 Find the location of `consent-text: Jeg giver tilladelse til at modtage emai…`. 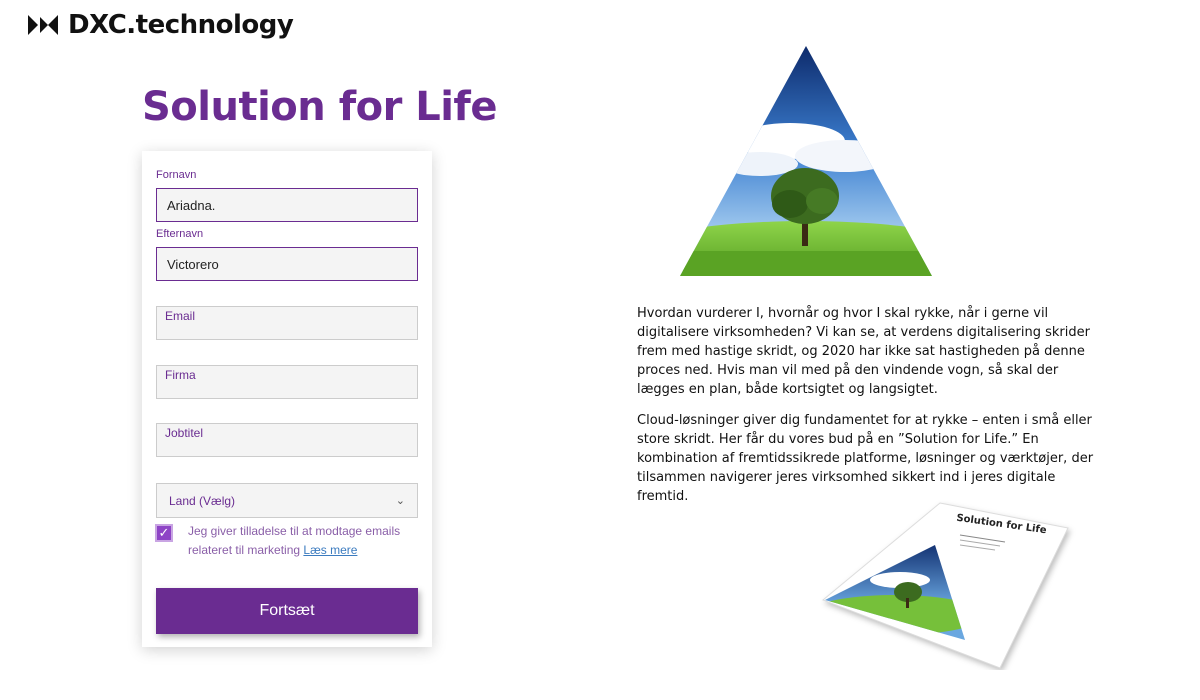

consent-text: Jeg giver tilladelse til at modtage emai… is located at coordinates (303, 541).